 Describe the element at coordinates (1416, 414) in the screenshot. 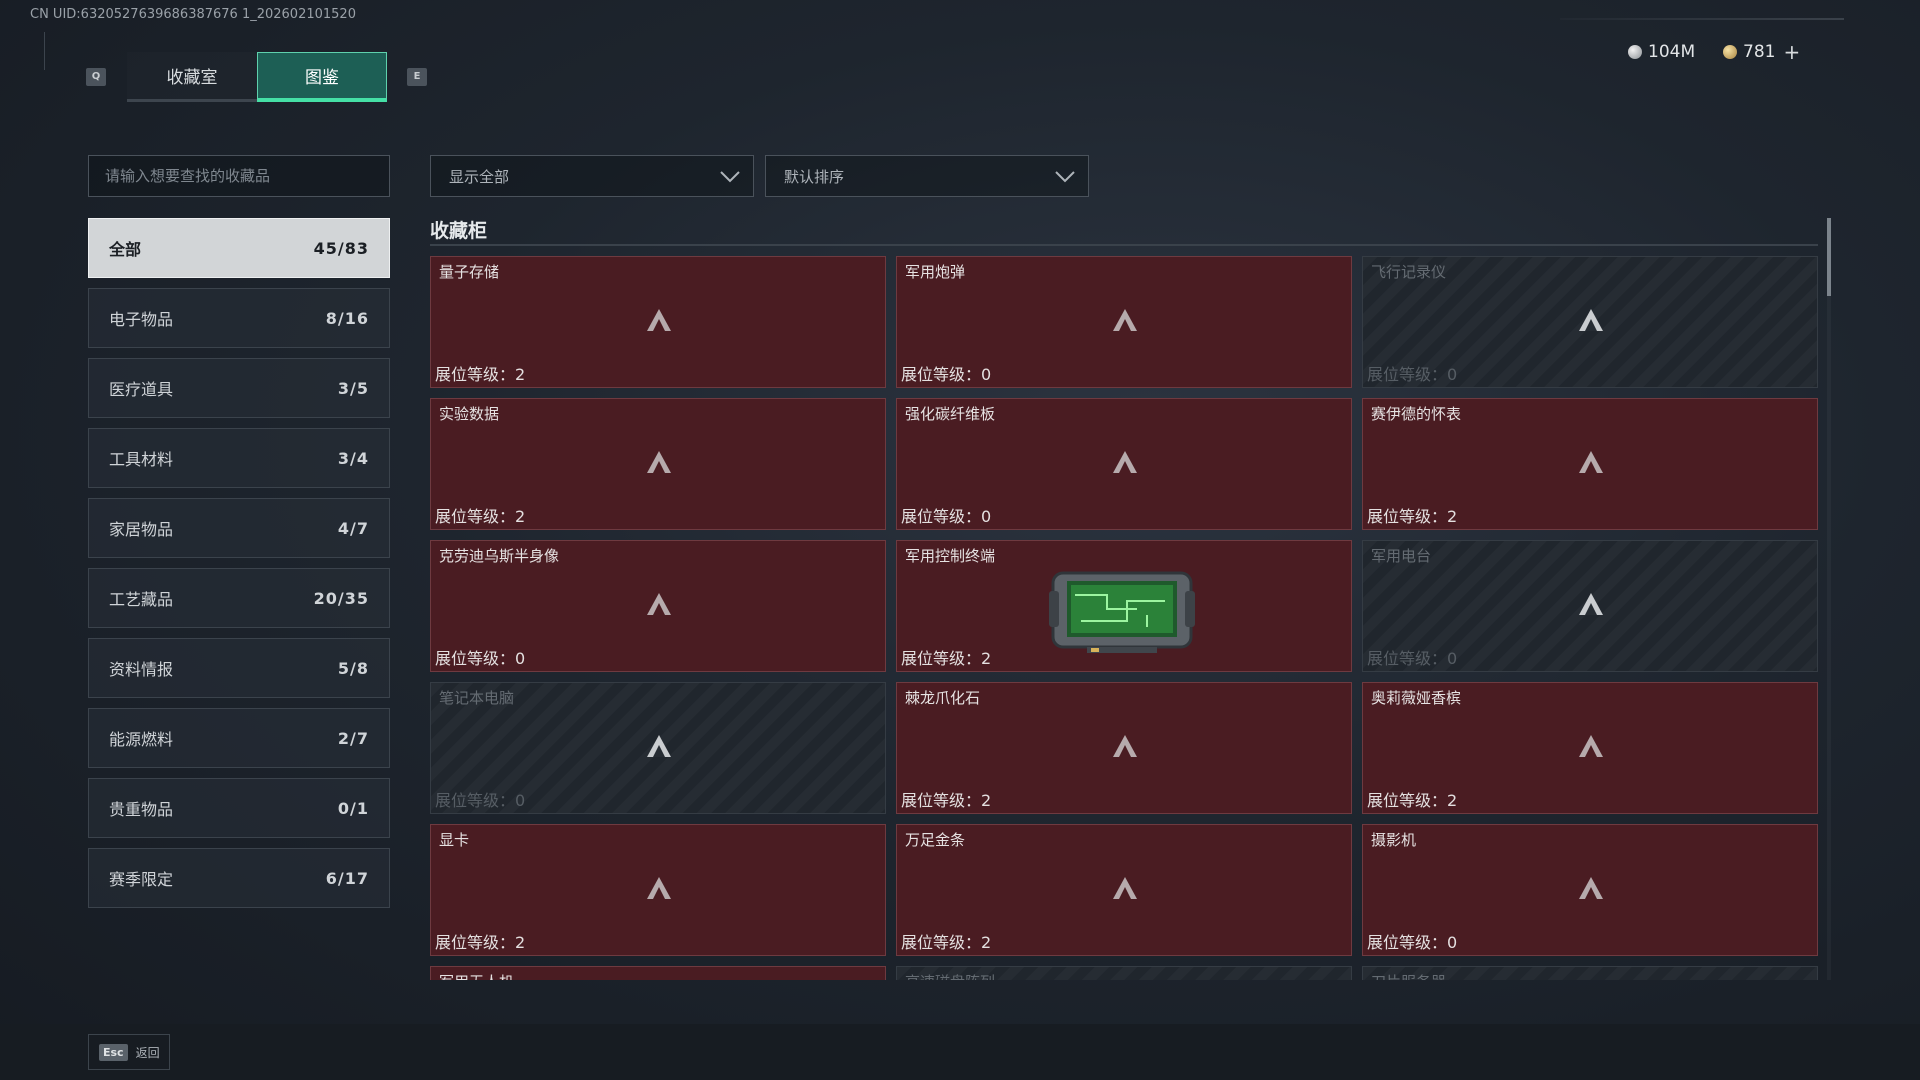

I see `item-name: 赛伊德的怀表` at that location.